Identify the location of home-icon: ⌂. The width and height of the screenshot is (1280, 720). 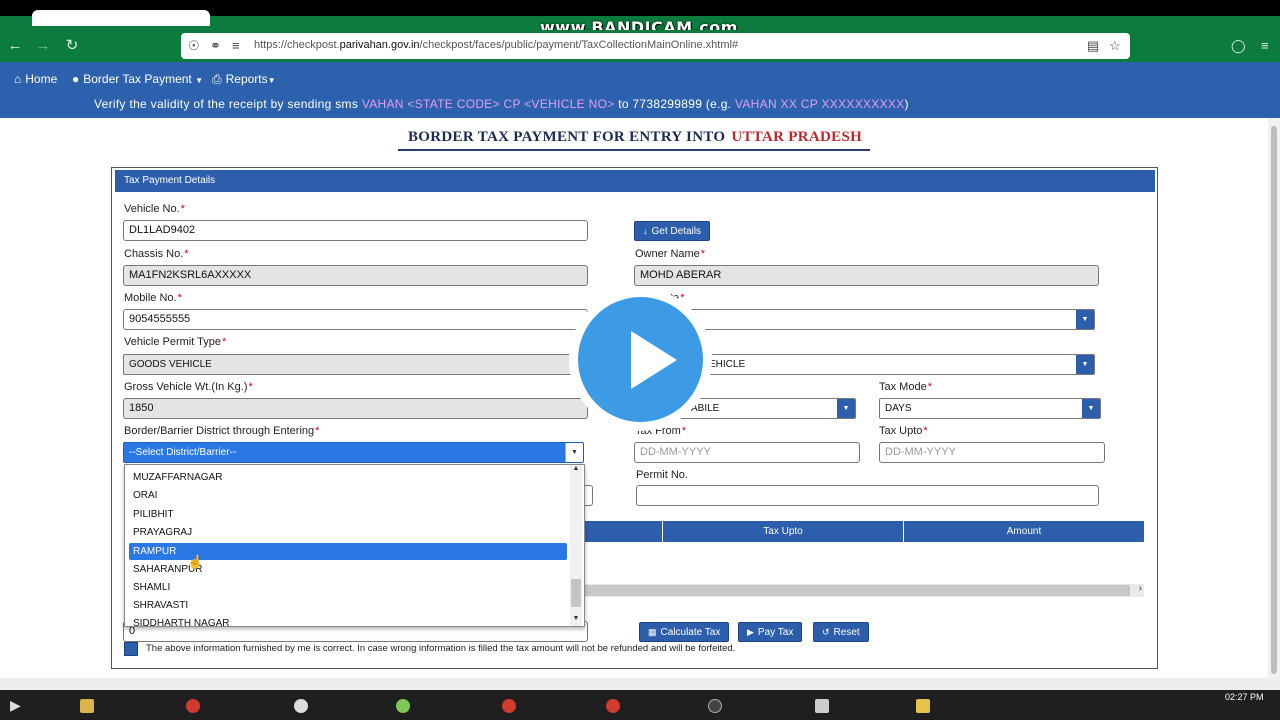
(18, 79).